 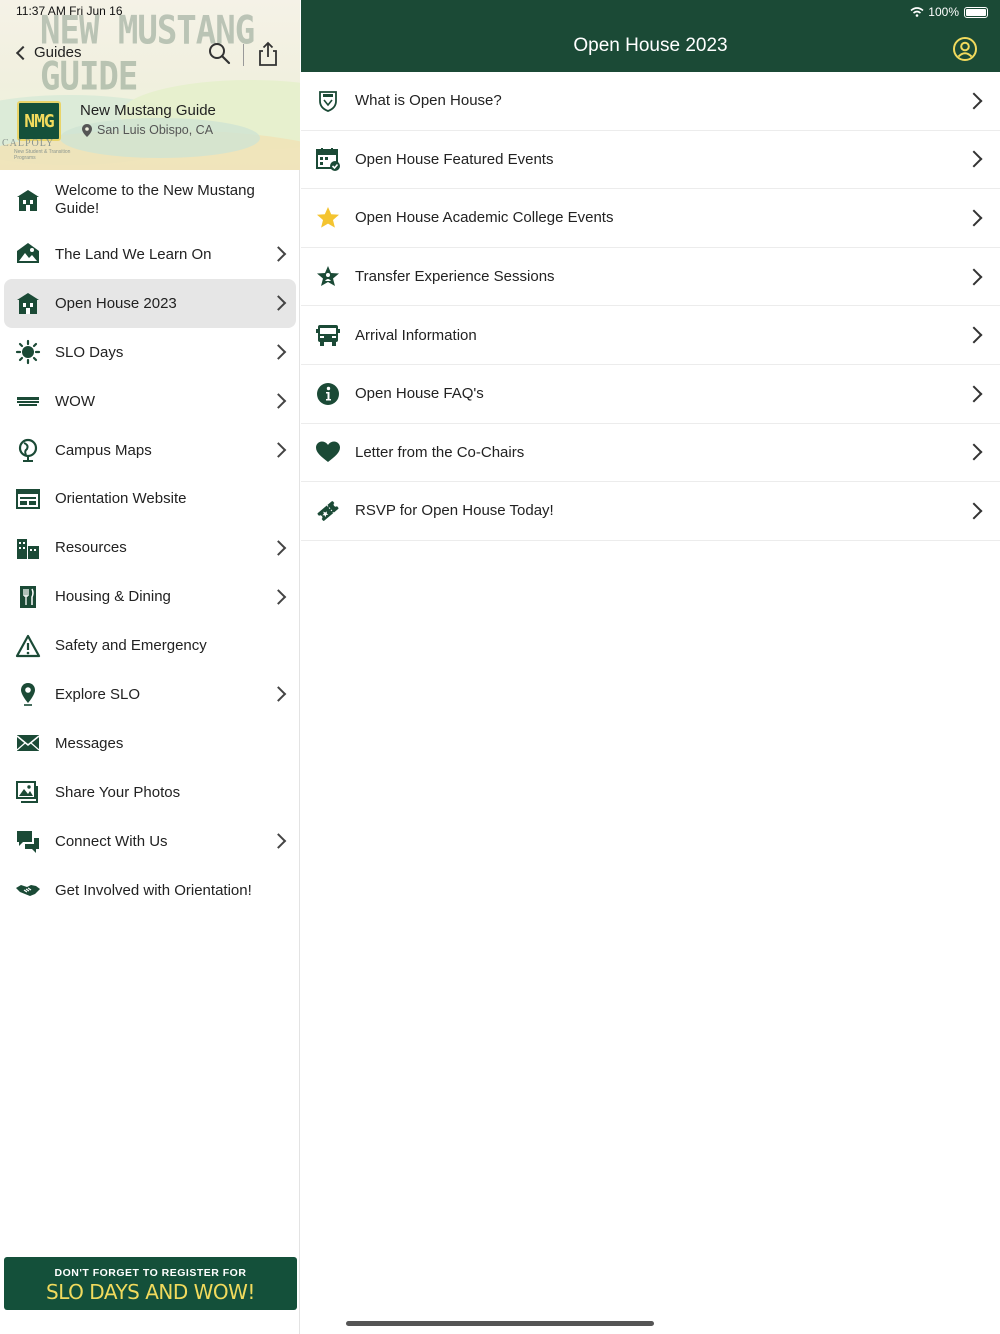 I want to click on list-item-label: Open House Academic College Events, so click(x=484, y=218).